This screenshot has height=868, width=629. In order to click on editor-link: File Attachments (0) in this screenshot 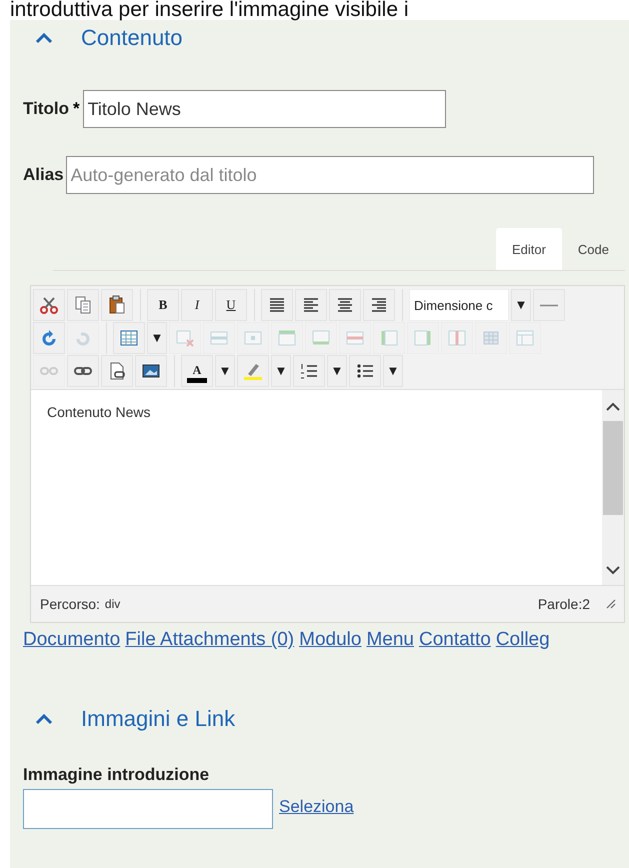, I will do `click(209, 640)`.